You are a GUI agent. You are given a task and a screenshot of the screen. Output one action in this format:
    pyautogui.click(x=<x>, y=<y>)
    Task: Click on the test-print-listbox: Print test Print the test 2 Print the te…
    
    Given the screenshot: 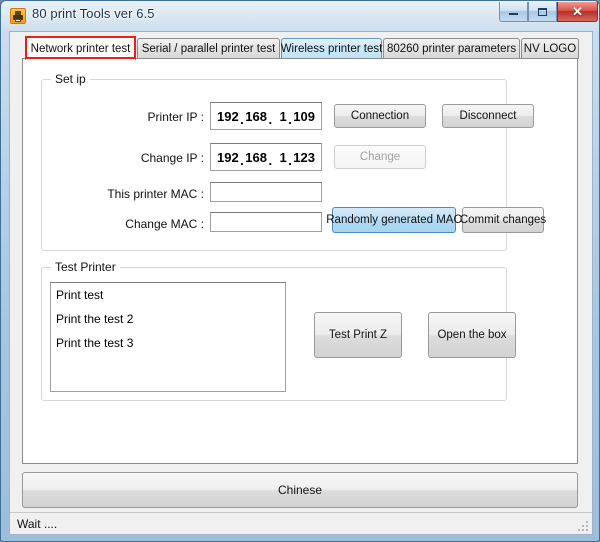 What is the action you would take?
    pyautogui.click(x=168, y=337)
    